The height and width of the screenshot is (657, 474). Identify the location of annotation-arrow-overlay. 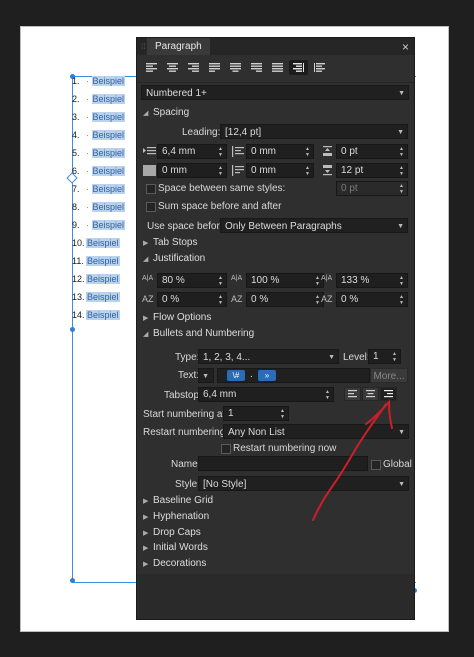
(352, 460).